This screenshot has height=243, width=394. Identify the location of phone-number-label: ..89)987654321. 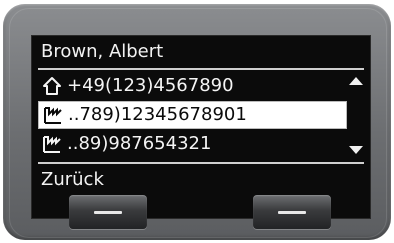
(139, 143).